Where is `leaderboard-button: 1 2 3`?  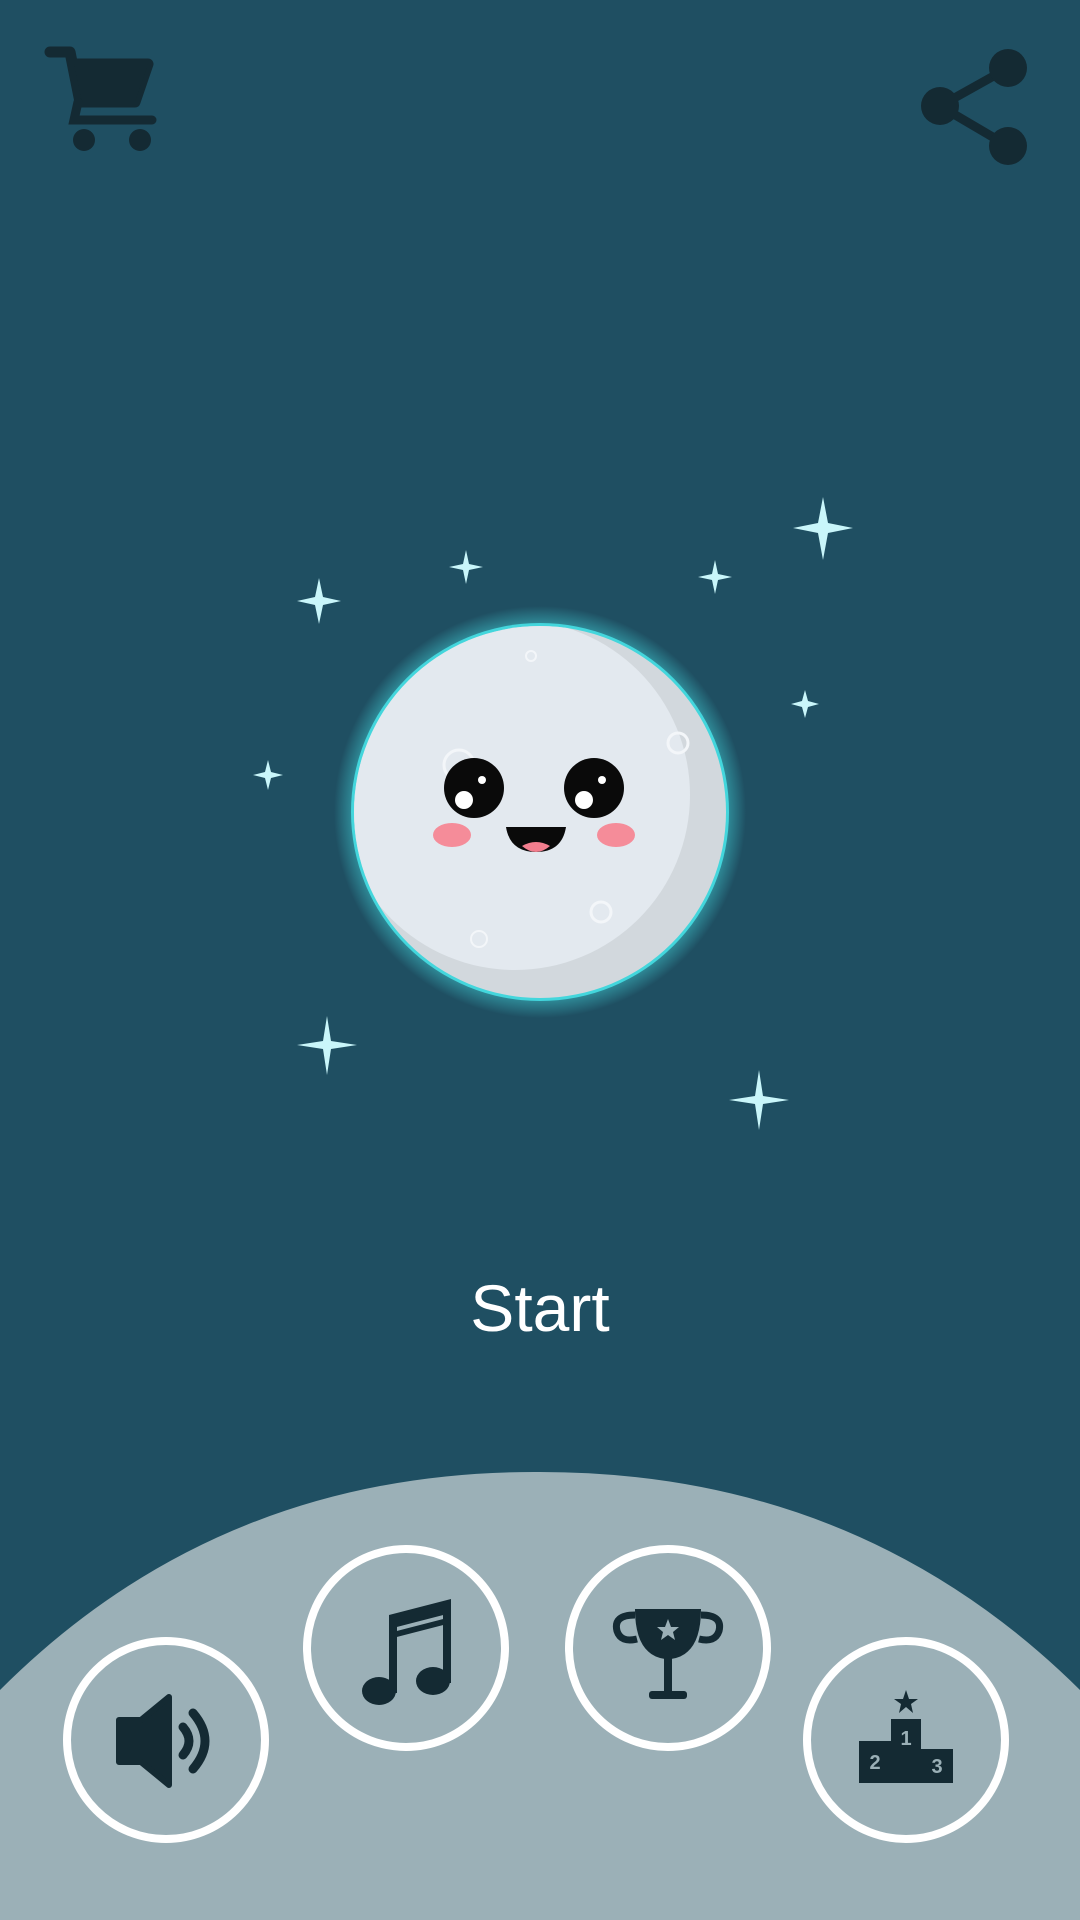
leaderboard-button: 1 2 3 is located at coordinates (906, 1740).